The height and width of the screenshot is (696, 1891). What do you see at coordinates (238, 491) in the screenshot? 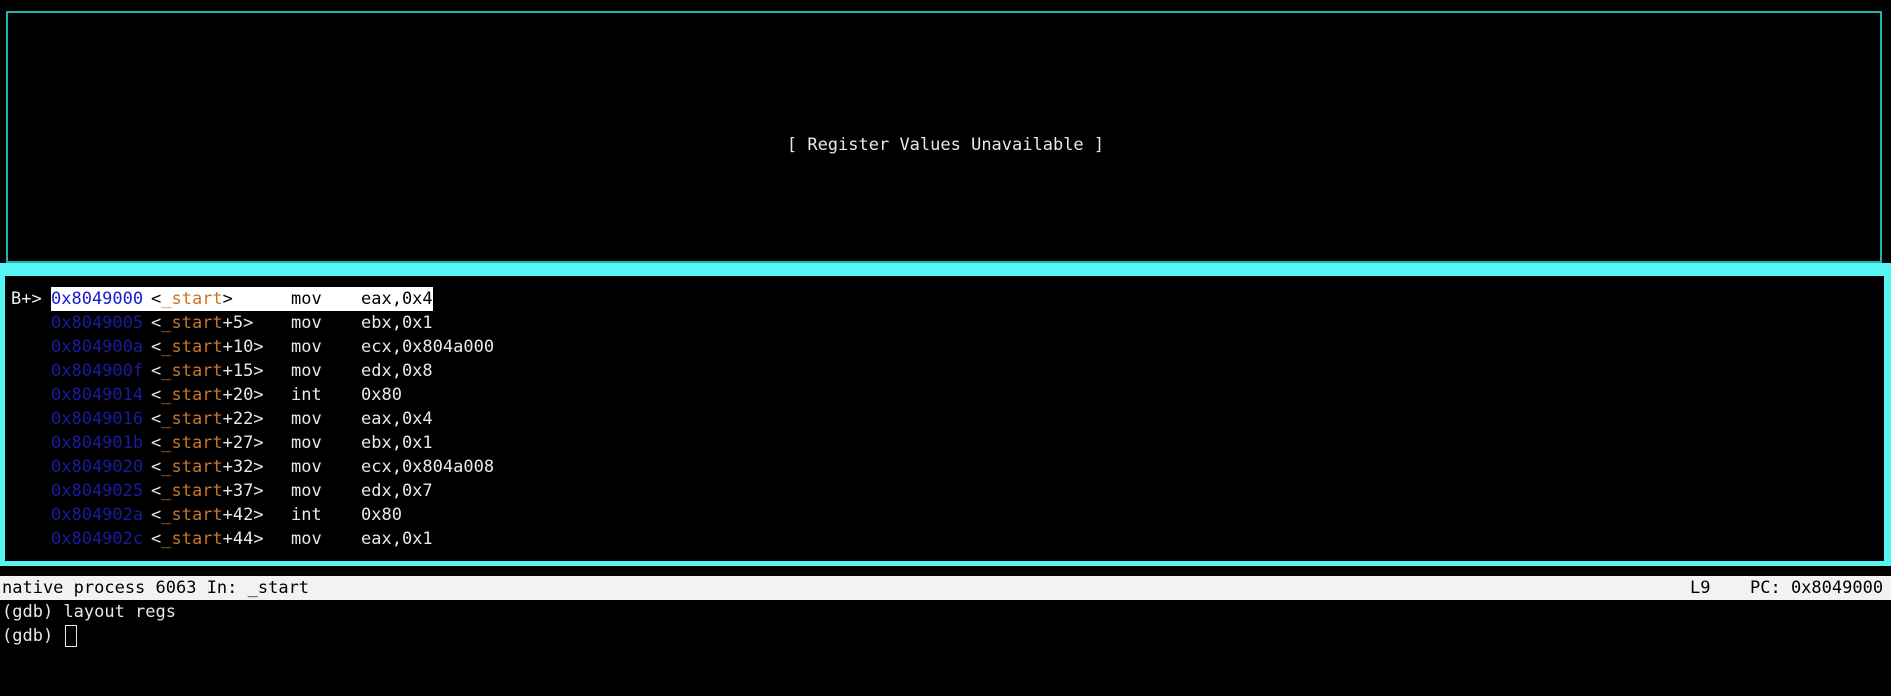
I see `symbol-offset-value: +37` at bounding box center [238, 491].